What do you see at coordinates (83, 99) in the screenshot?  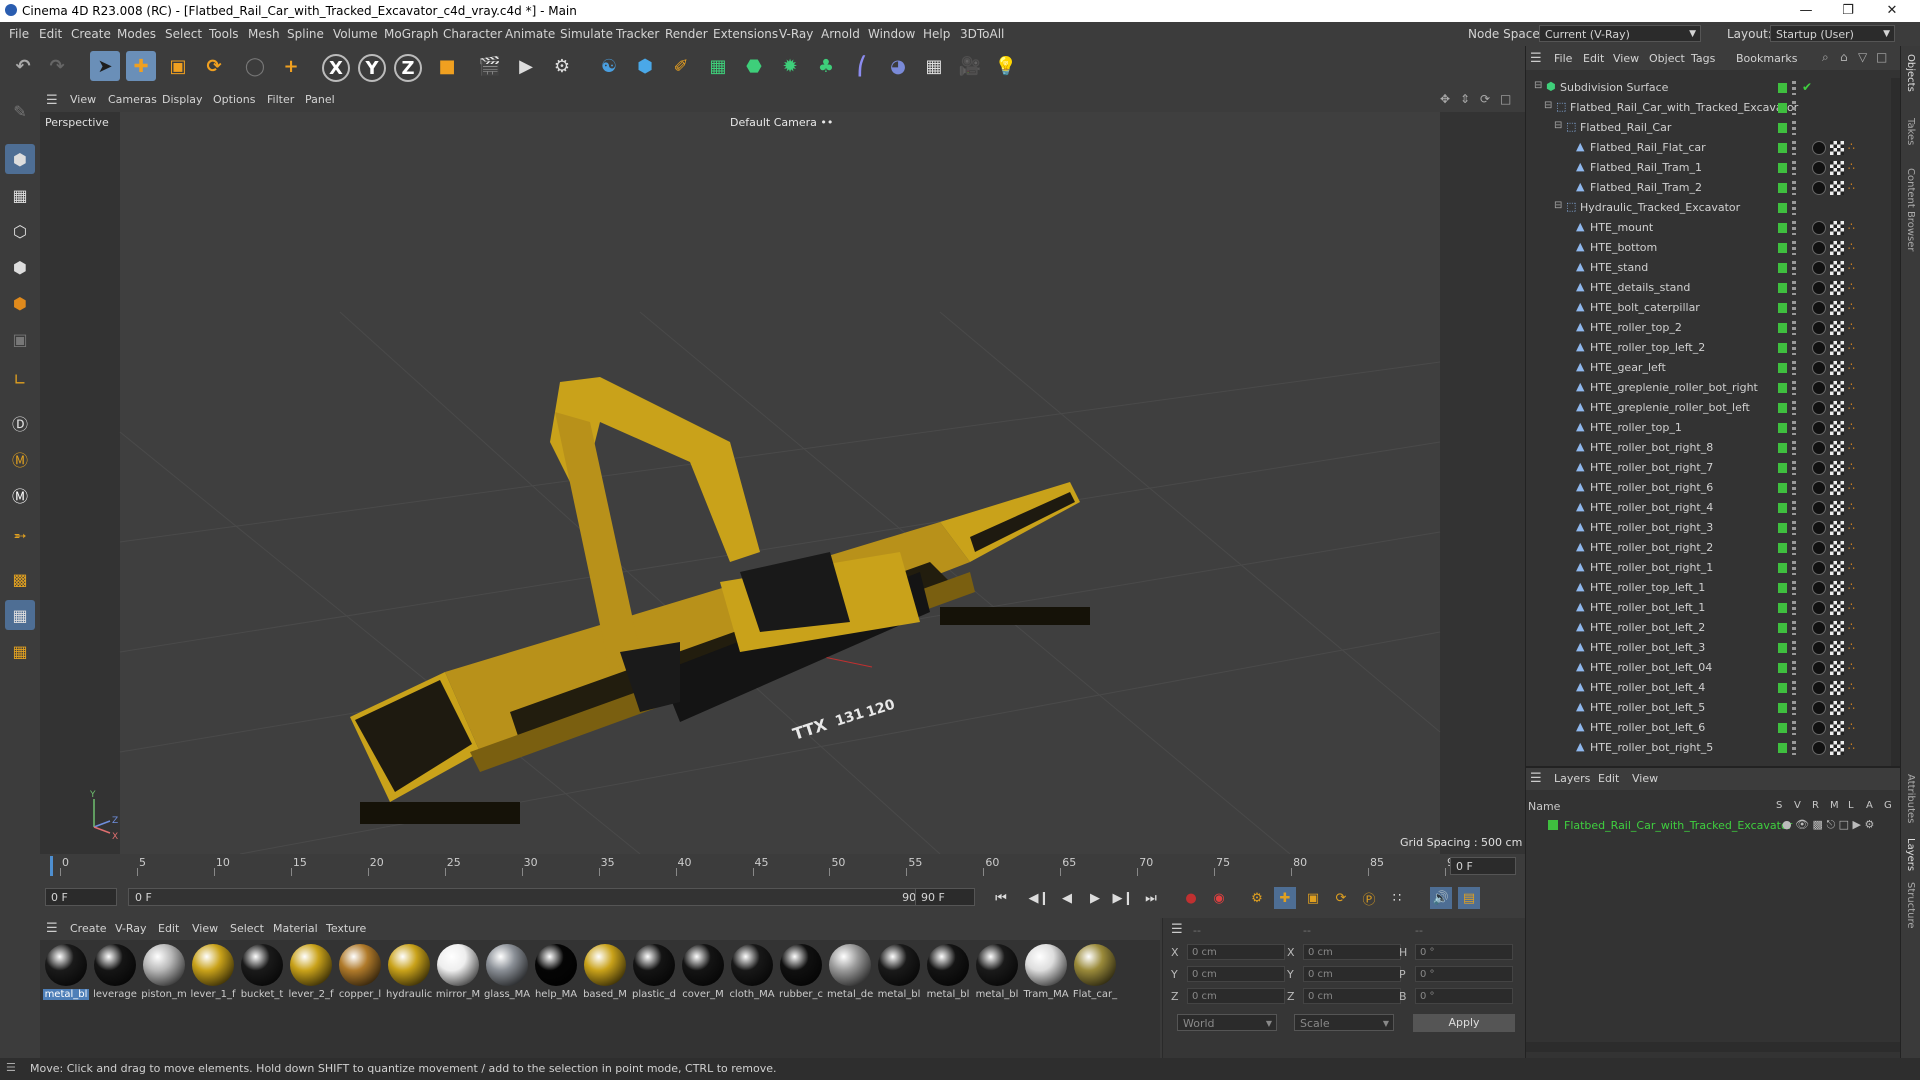 I see `viewport-menu-view: View` at bounding box center [83, 99].